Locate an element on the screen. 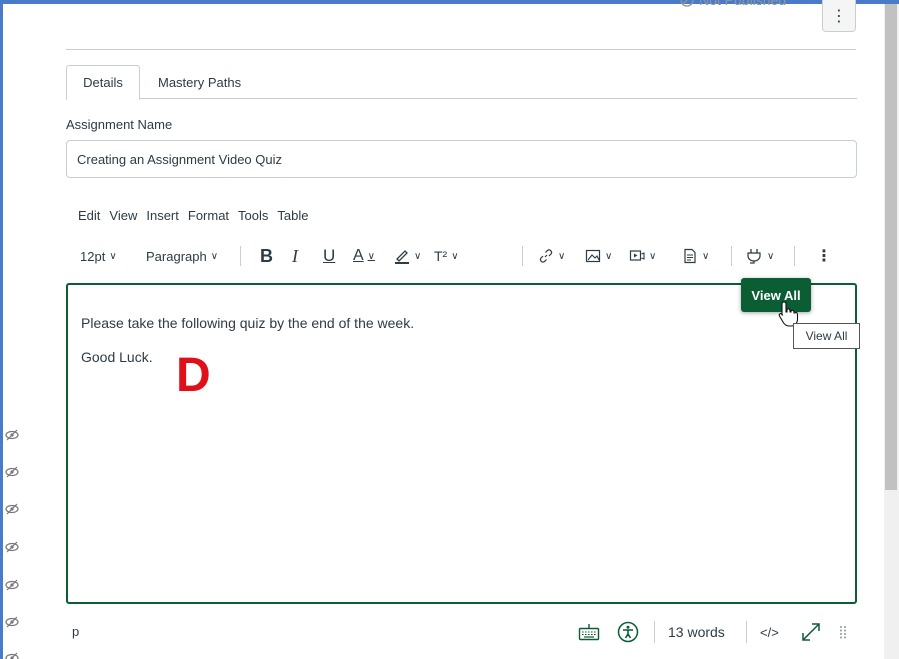 This screenshot has height=659, width=899. accessibility-icon is located at coordinates (628, 632).